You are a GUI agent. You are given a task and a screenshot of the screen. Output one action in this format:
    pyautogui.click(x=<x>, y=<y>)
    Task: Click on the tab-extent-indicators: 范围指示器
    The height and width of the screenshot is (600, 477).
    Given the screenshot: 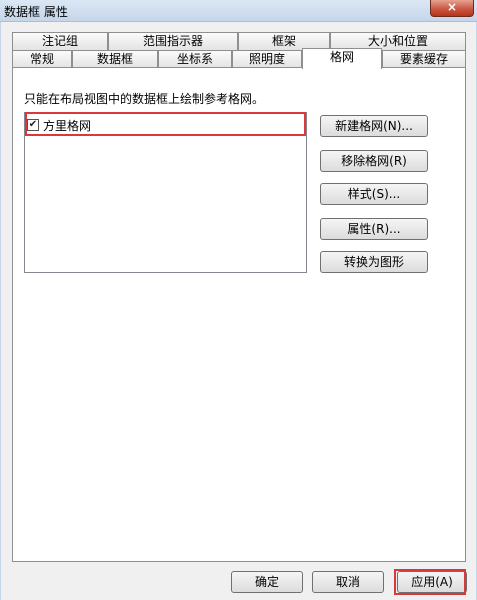 What is the action you would take?
    pyautogui.click(x=173, y=41)
    